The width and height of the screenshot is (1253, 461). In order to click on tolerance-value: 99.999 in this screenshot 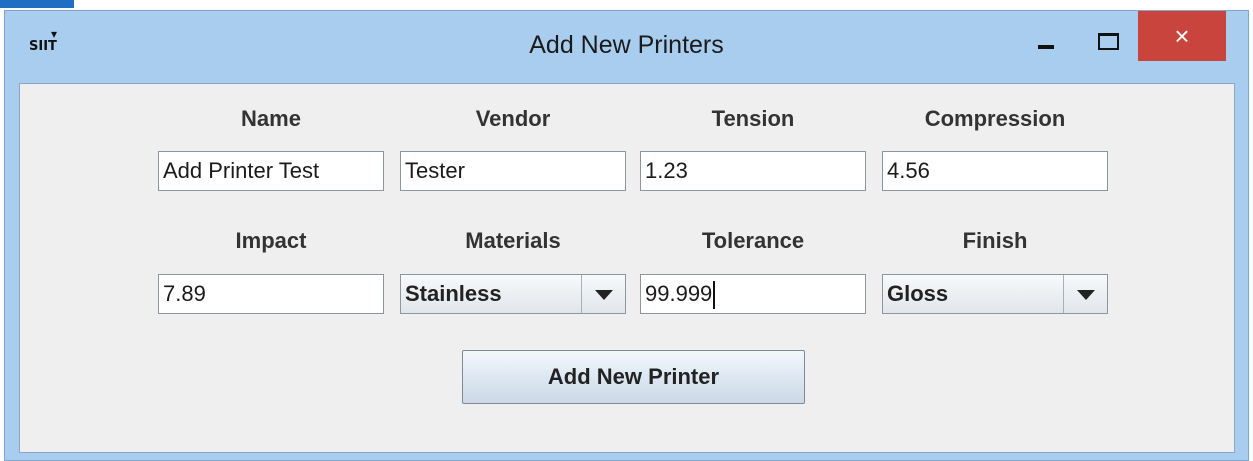, I will do `click(679, 293)`.